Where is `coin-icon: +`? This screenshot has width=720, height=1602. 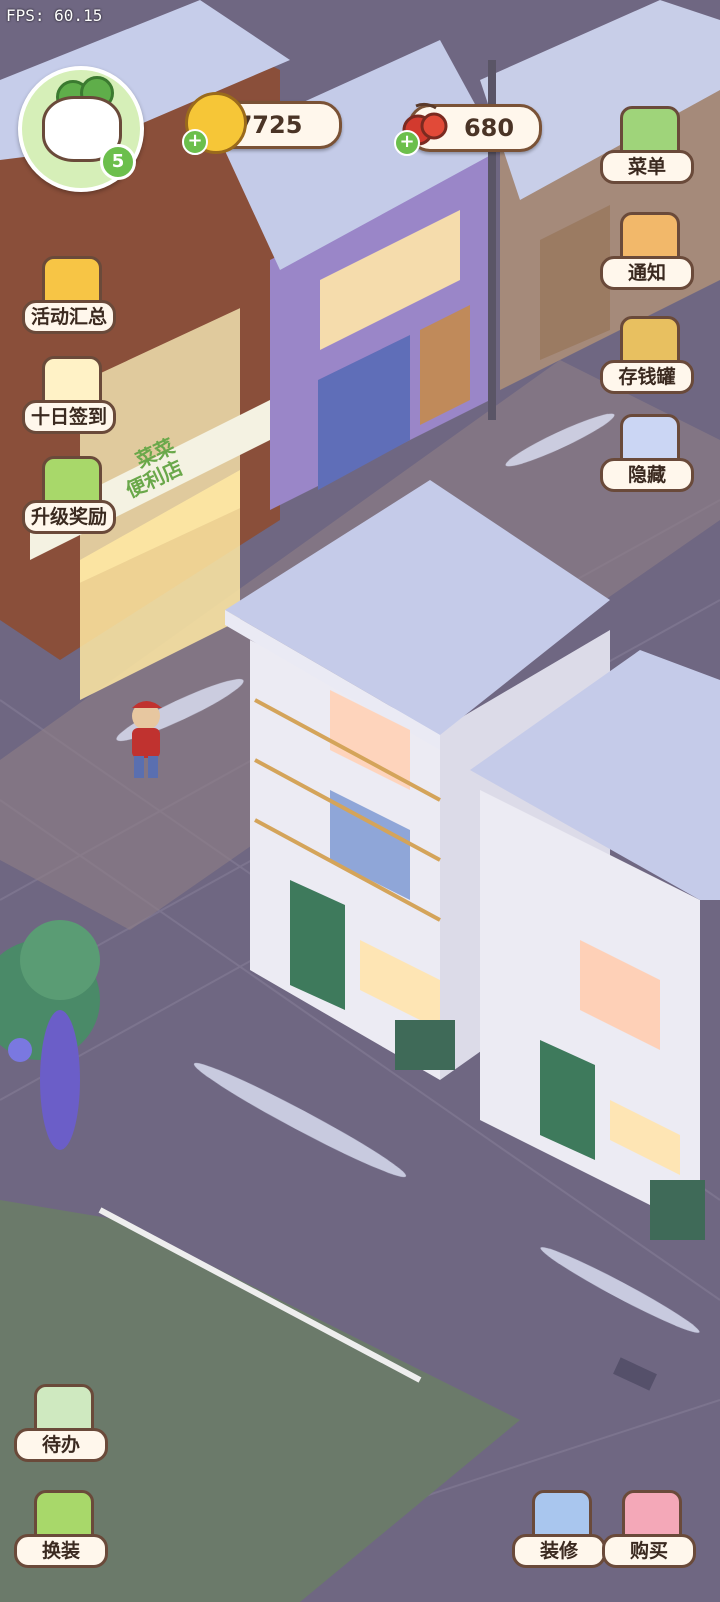 coin-icon: + is located at coordinates (214, 123).